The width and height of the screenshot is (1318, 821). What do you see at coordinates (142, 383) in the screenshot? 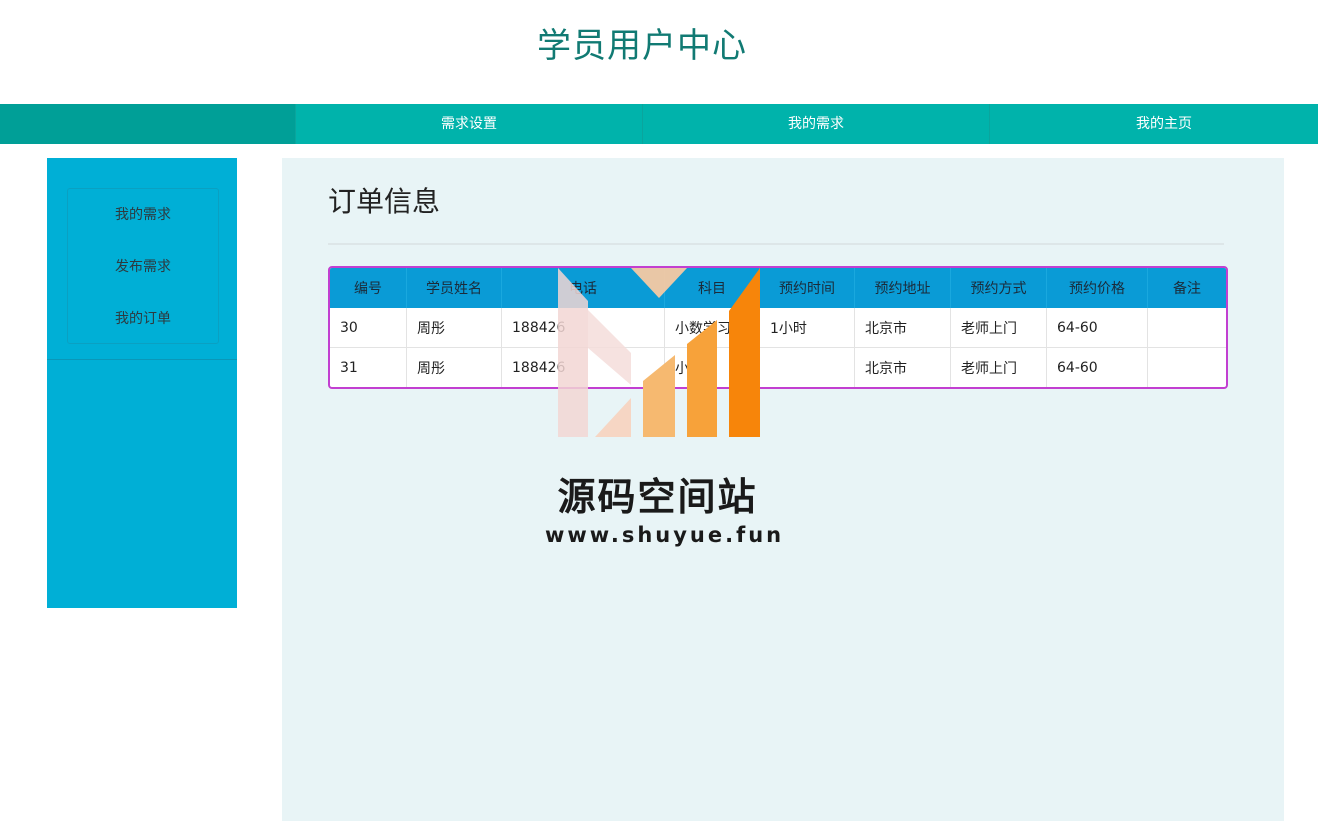
I see `sidebar: 我的需求 发布需求 我的订单` at bounding box center [142, 383].